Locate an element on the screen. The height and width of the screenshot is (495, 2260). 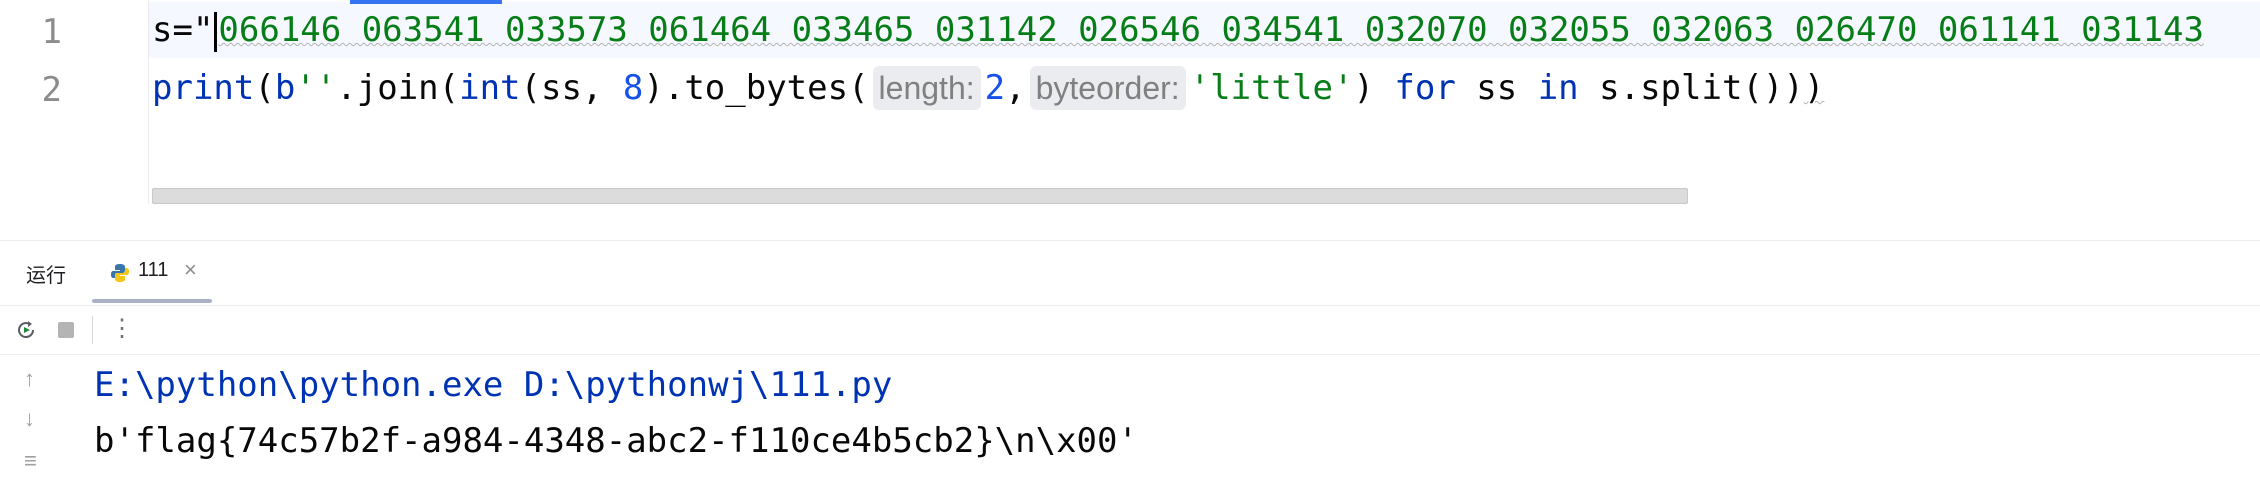
python-icon is located at coordinates (120, 273).